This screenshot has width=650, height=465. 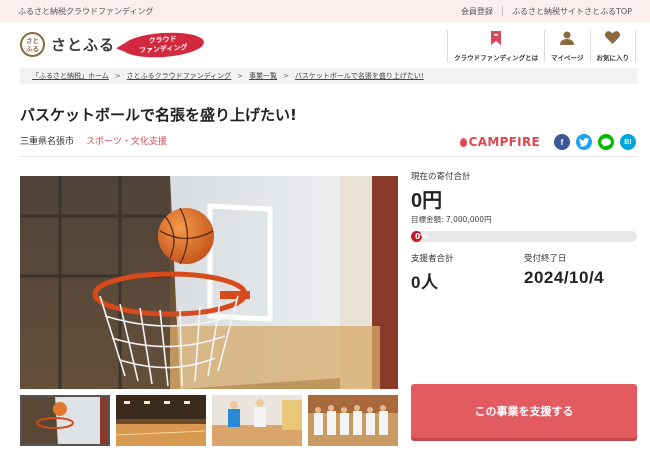 I want to click on deadline-stat: 受付終了日 2024/10/4, so click(x=580, y=272).